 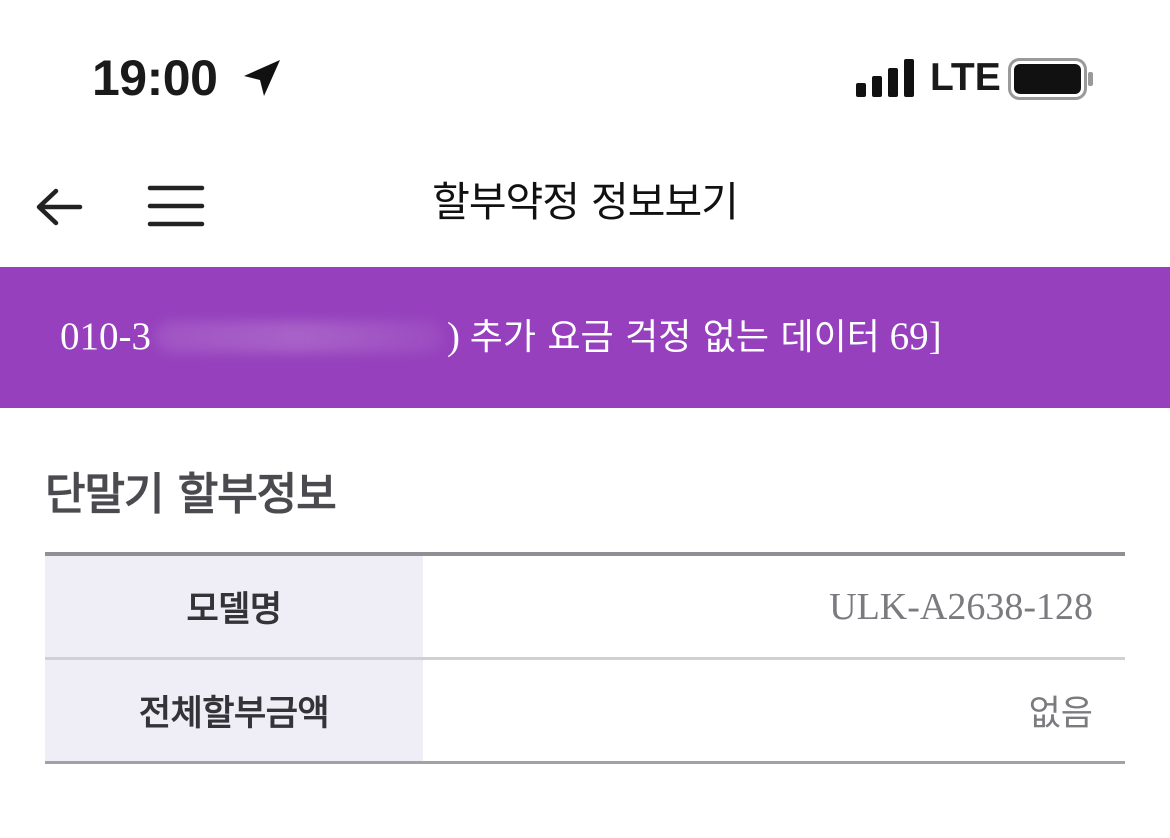 What do you see at coordinates (453, 336) in the screenshot?
I see `phone-number-suffix: )` at bounding box center [453, 336].